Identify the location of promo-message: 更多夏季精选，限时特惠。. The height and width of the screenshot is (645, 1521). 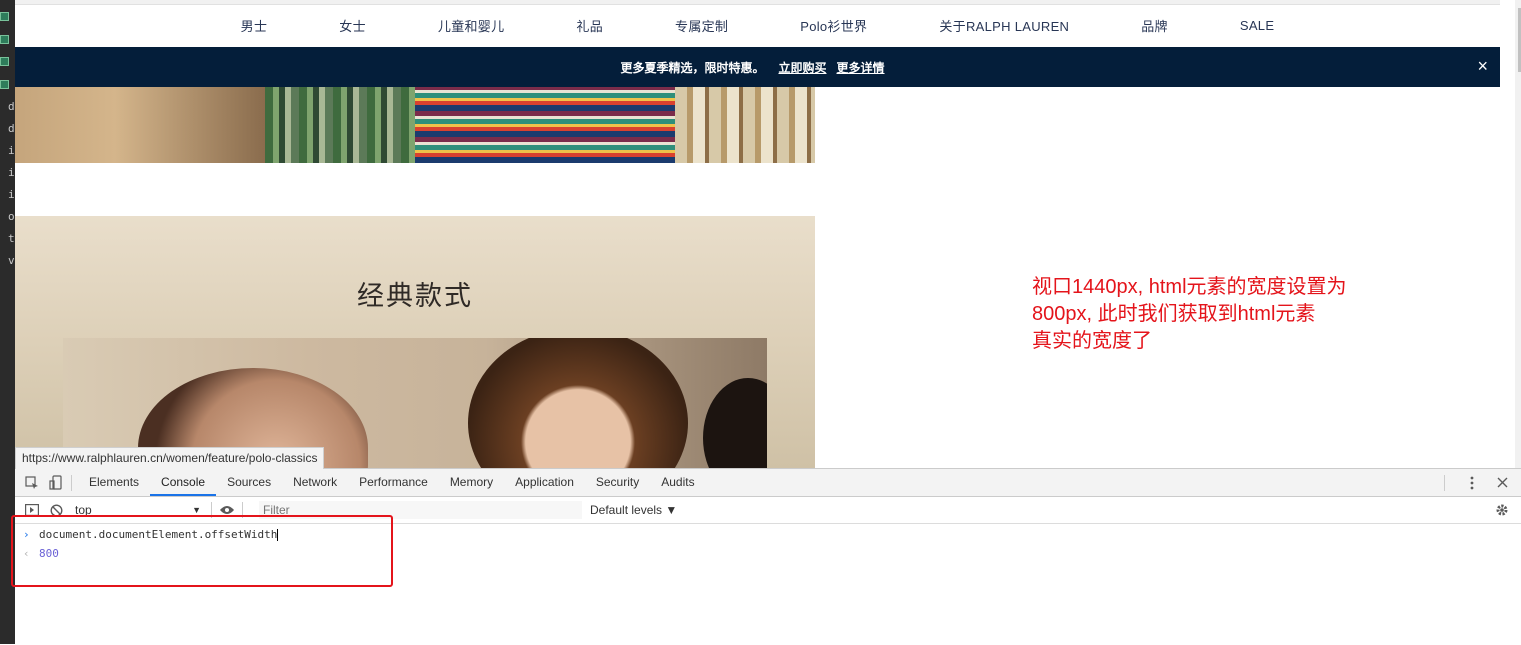
(692, 67).